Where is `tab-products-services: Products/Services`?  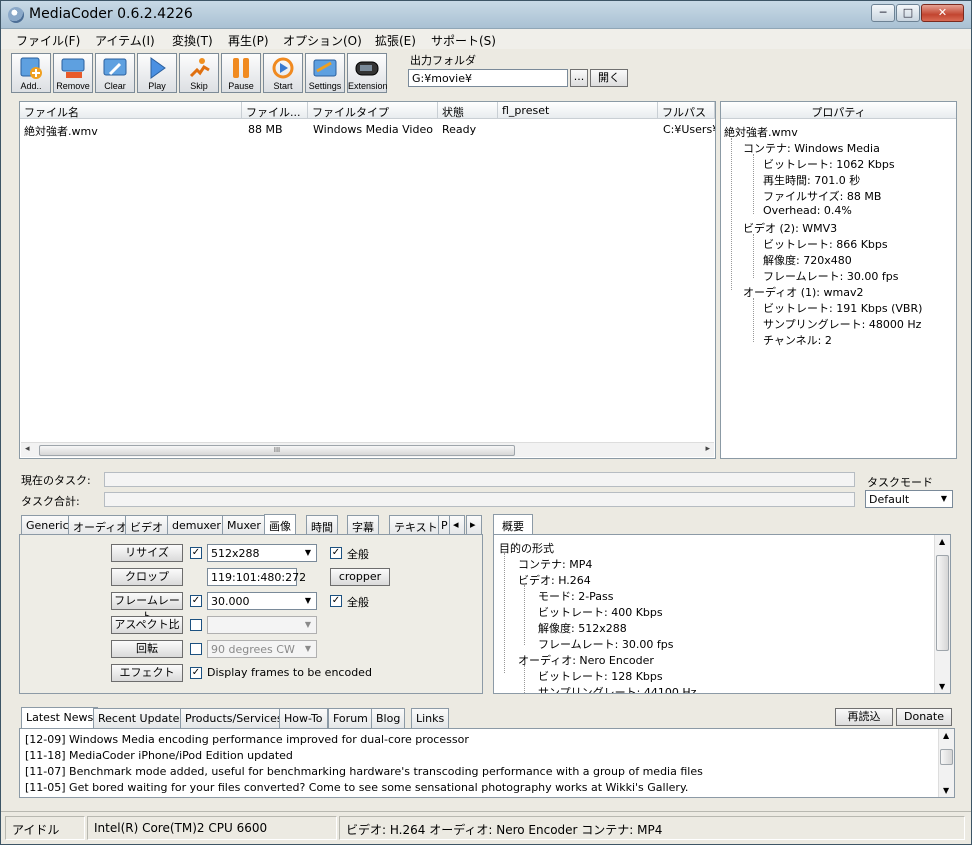
tab-products-services: Products/Services is located at coordinates (234, 718).